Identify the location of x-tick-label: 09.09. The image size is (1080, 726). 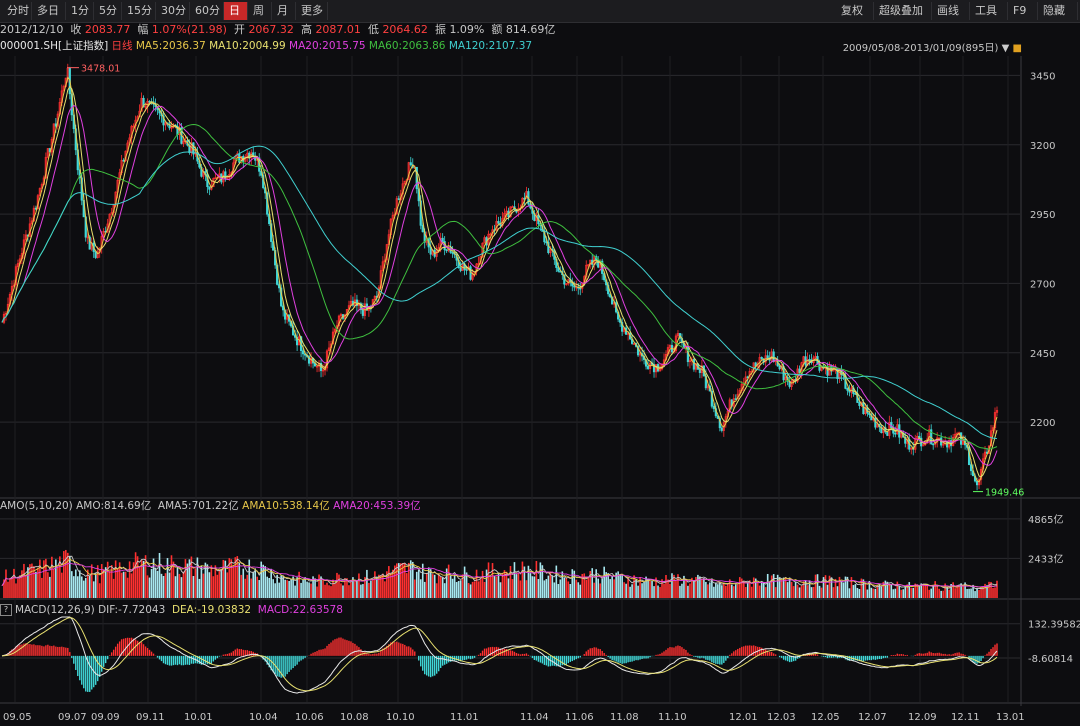
(105, 717).